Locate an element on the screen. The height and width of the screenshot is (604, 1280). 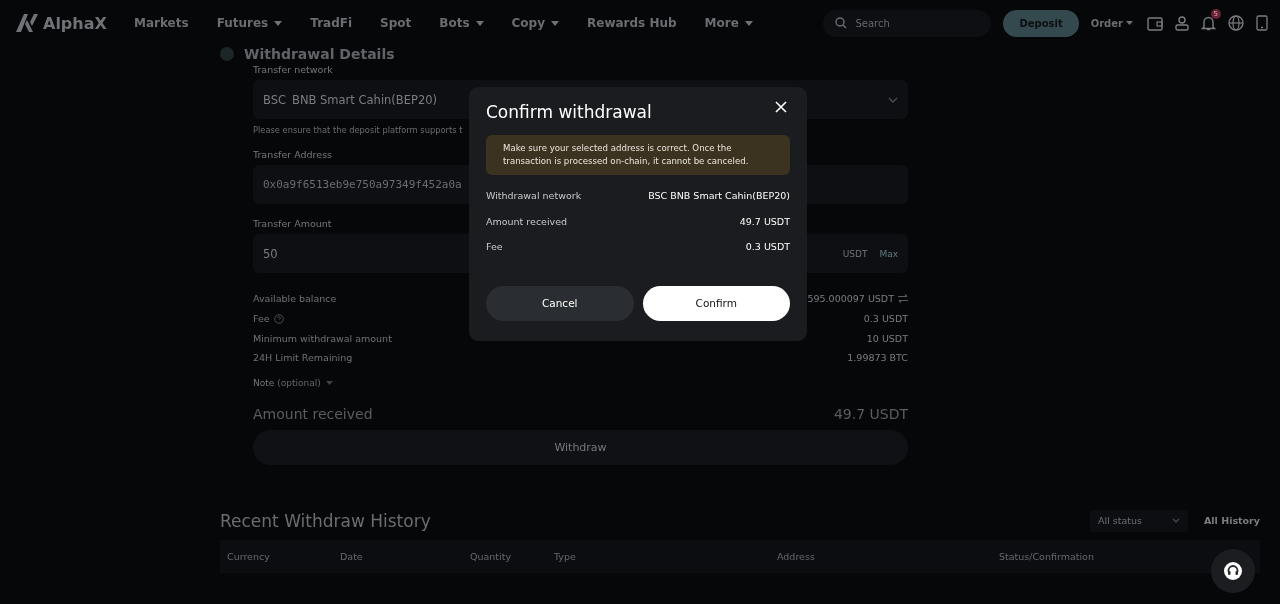
detail-value: 595.000097 USDT is located at coordinates (850, 299).